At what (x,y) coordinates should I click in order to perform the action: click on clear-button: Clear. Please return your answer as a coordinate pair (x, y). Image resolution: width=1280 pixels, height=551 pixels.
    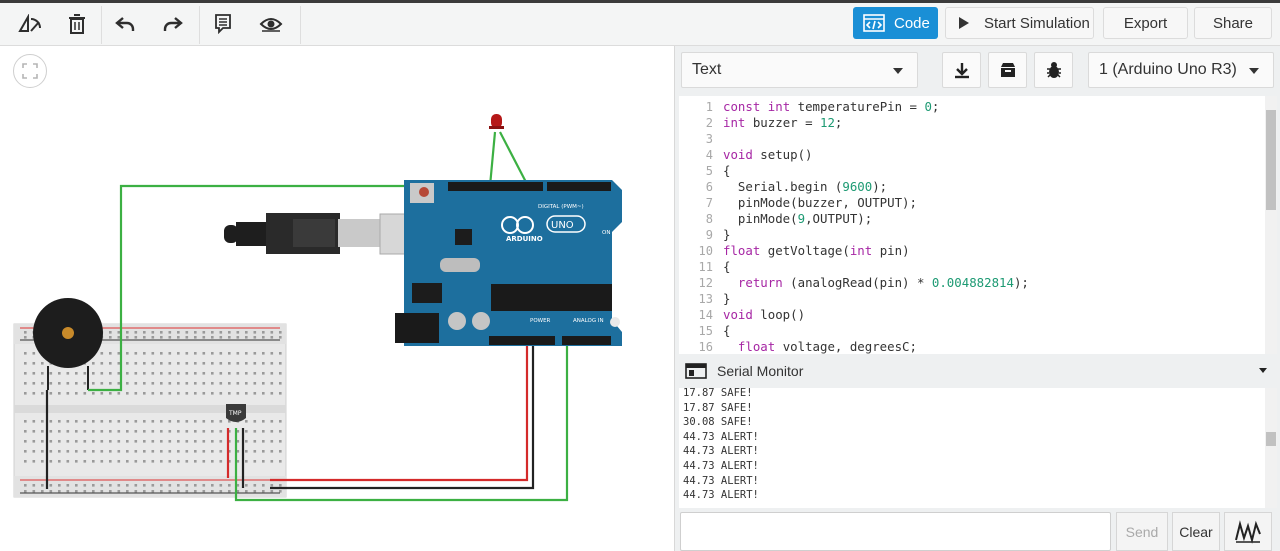
    Looking at the image, I should click on (1196, 531).